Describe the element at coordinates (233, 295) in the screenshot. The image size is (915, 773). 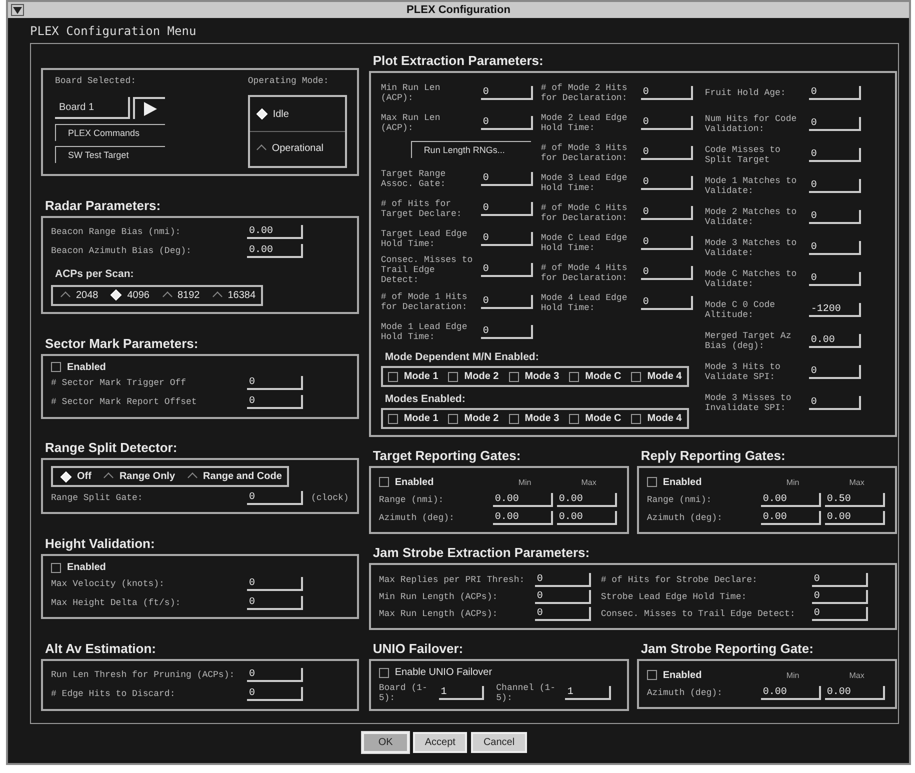
I see `radio-option: 16384` at that location.